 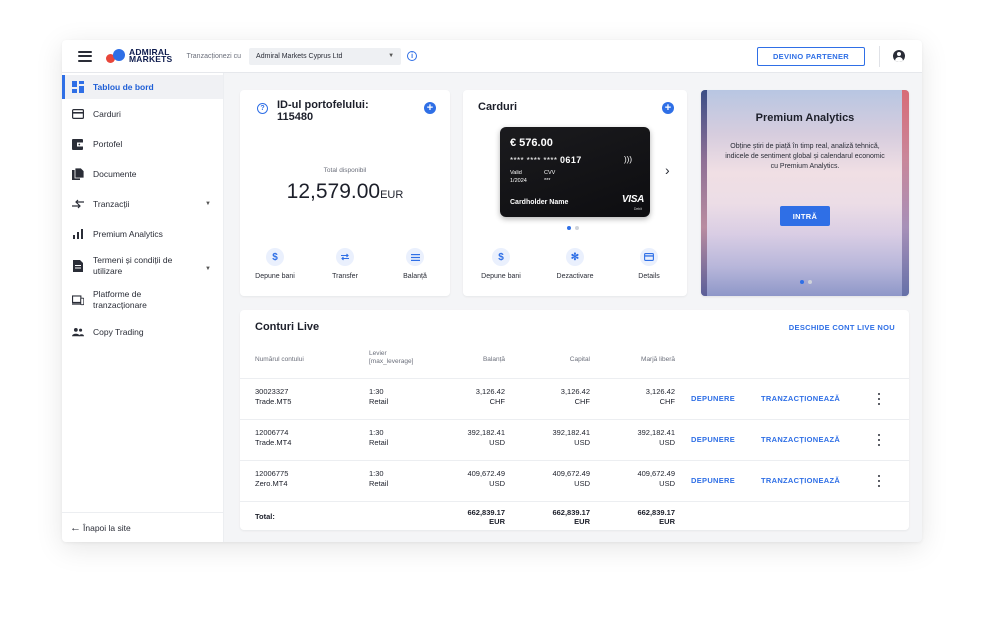 What do you see at coordinates (208, 269) in the screenshot?
I see `chevron-down-icon: ▼` at bounding box center [208, 269].